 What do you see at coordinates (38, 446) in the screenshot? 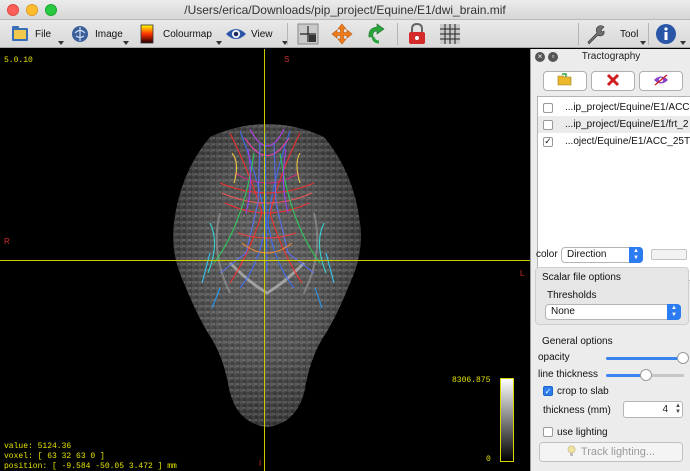
I see `value-readout: value: 5124.36` at bounding box center [38, 446].